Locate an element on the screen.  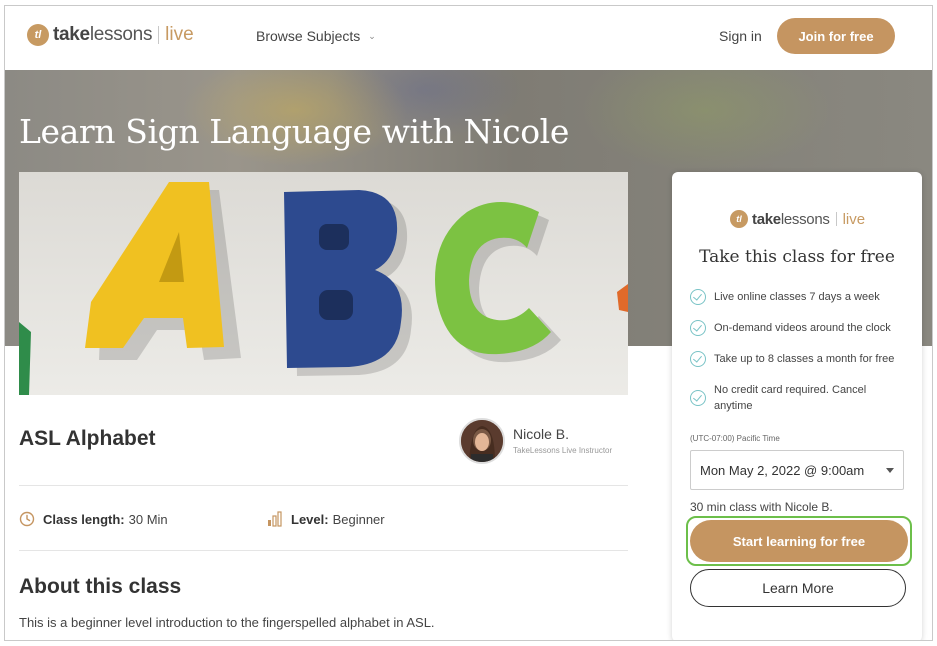
feature-item: Take up to 8 classes a month for free is located at coordinates (800, 359).